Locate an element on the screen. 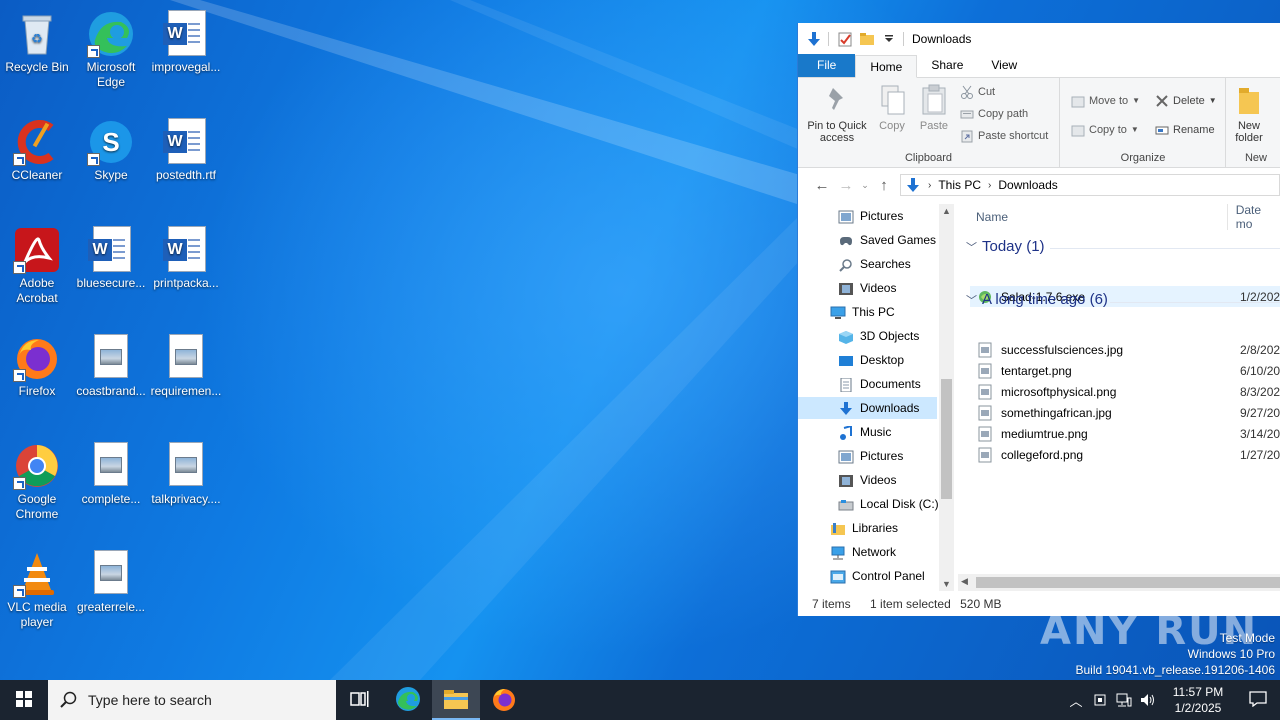 Image resolution: width=1280 pixels, height=720 pixels. nav-item-libraries: Libraries is located at coordinates (864, 528).